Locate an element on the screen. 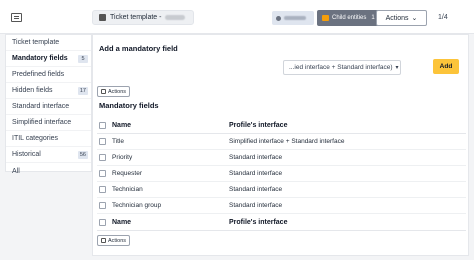 The width and height of the screenshot is (474, 260). add-field-title: Add a mandatory field is located at coordinates (138, 48).